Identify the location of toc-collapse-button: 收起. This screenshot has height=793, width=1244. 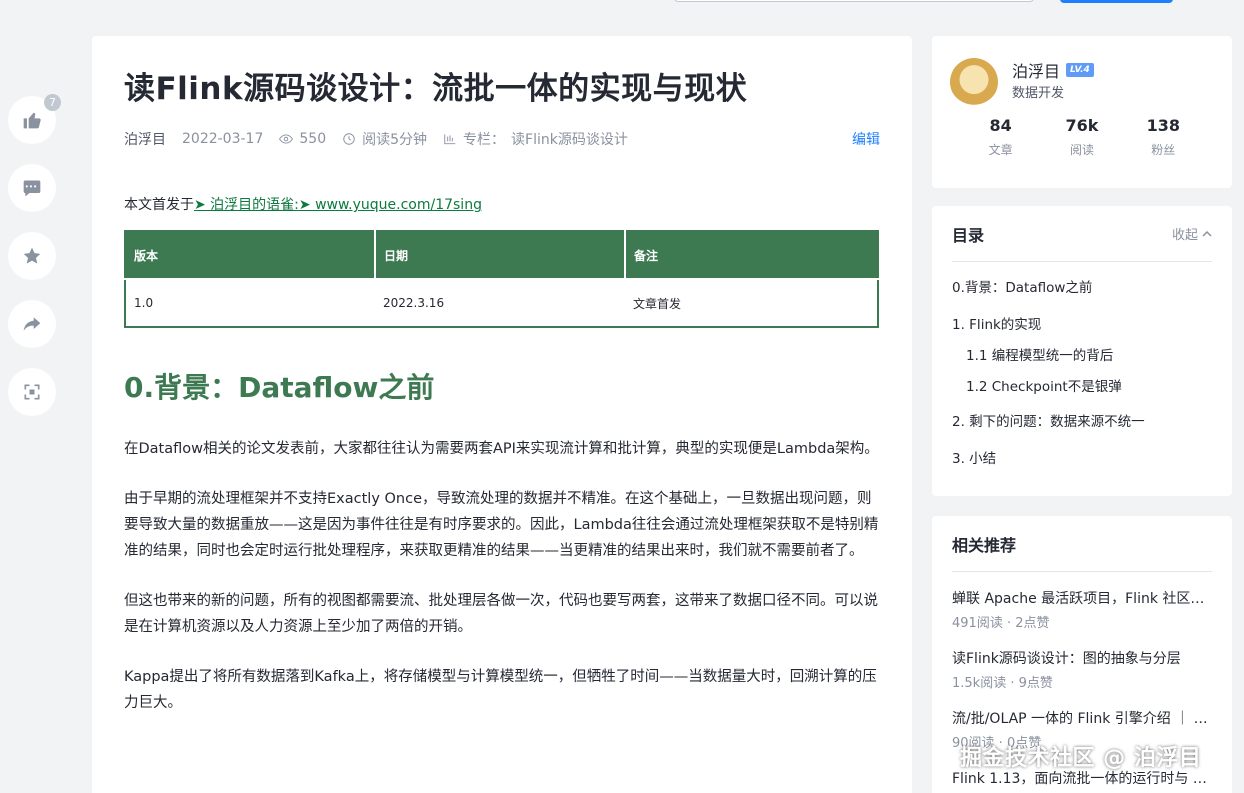
(1192, 233).